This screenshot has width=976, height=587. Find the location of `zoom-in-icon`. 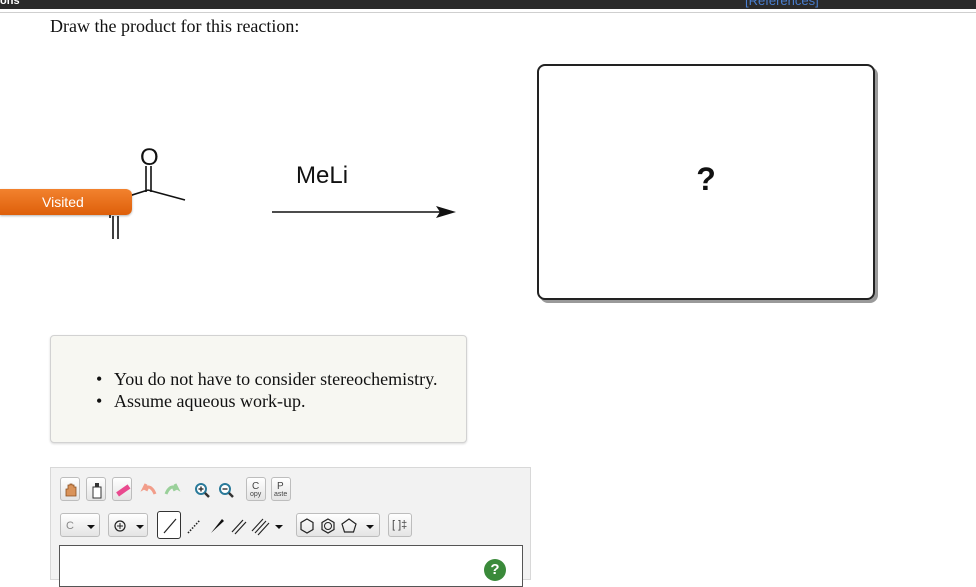

zoom-in-icon is located at coordinates (202, 490).